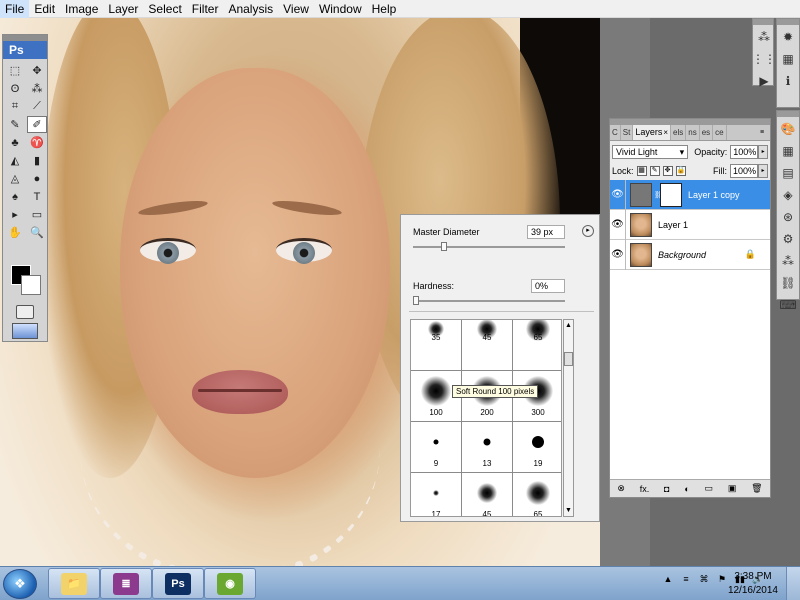 The height and width of the screenshot is (600, 800). Describe the element at coordinates (15, 88) in the screenshot. I see `lasso-tool-icon: ʘ` at that location.